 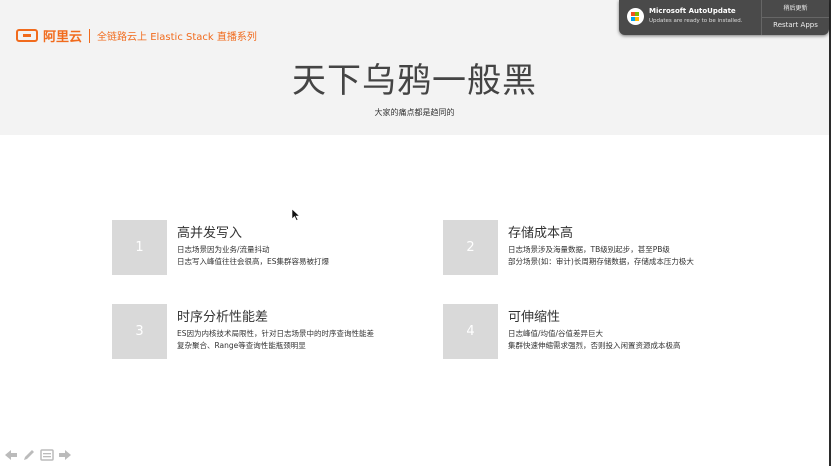 What do you see at coordinates (414, 81) in the screenshot?
I see `slide-title: 天下乌鸦一般黑` at bounding box center [414, 81].